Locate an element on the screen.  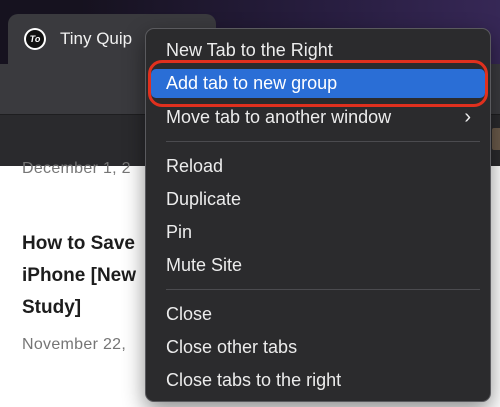
menu-item-pin: Pin is located at coordinates (318, 232).